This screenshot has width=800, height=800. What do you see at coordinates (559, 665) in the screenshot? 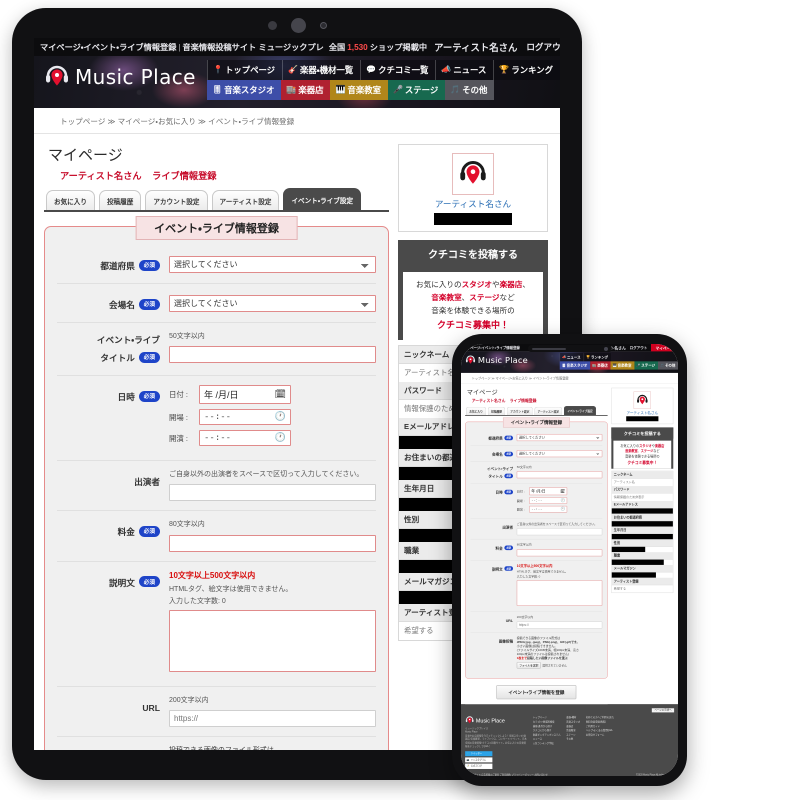
I see `file-input-row: ファイルを選択 選択されていません` at bounding box center [559, 665].